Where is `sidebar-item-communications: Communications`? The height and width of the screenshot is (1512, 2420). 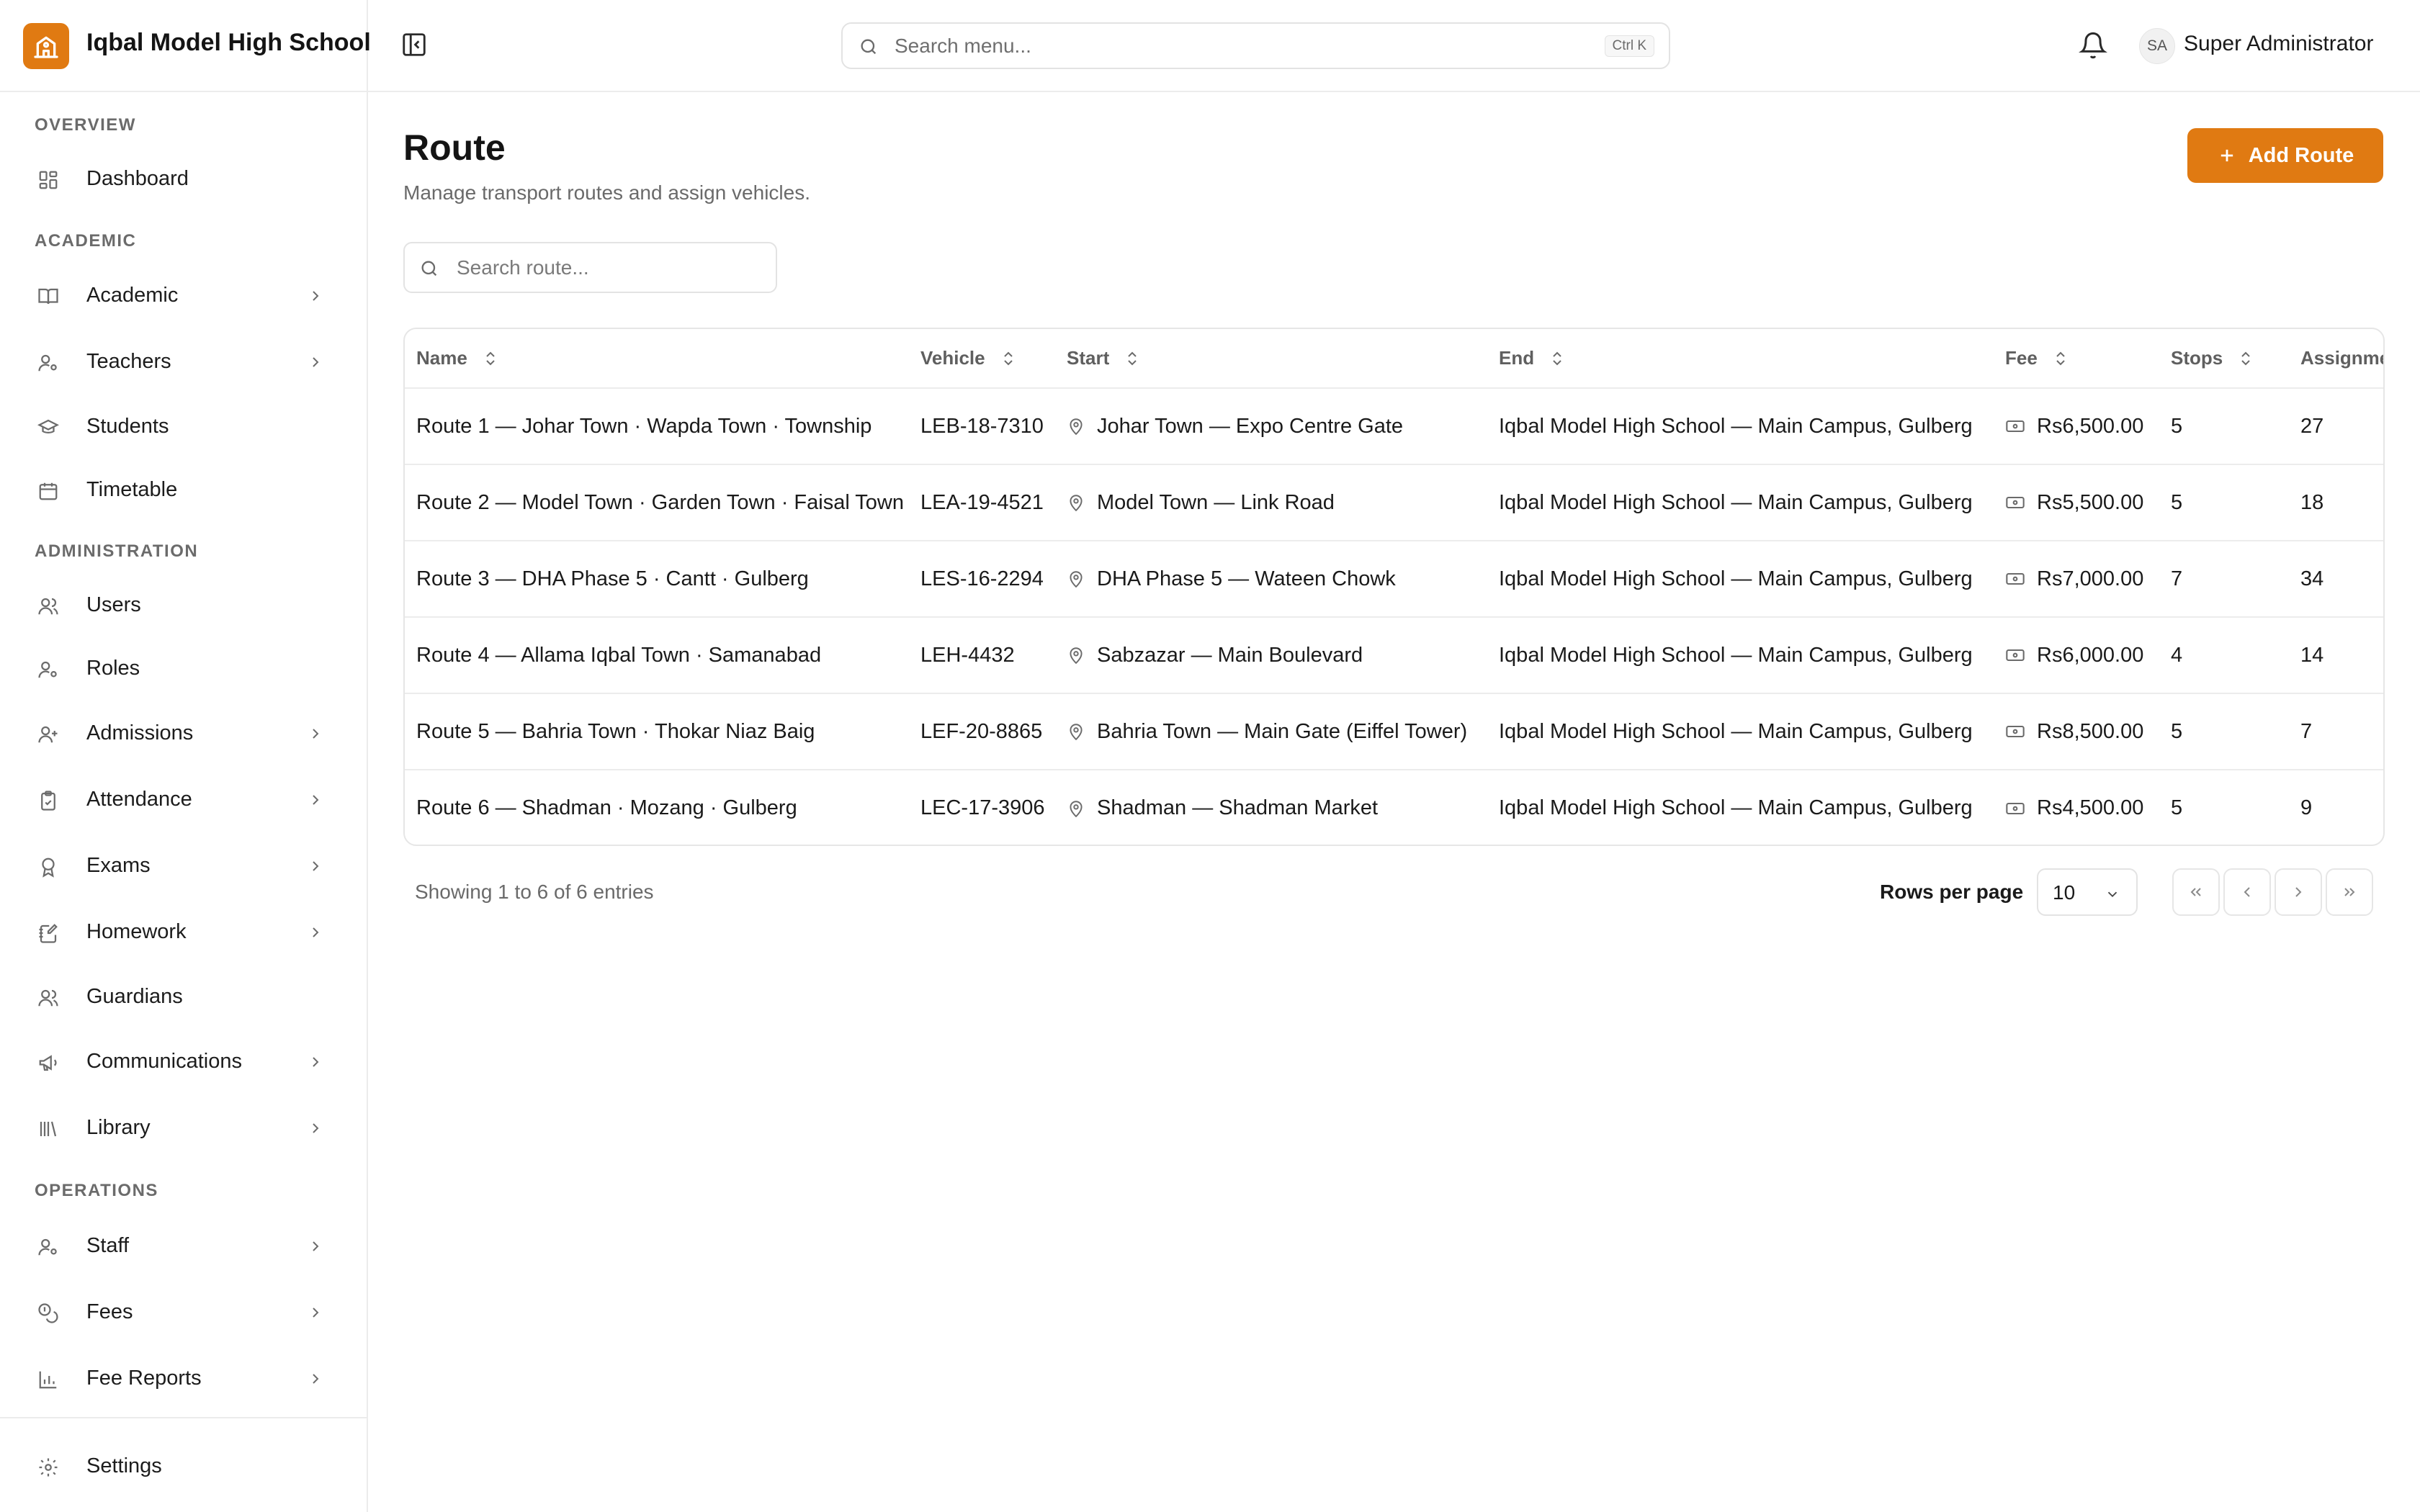
sidebar-item-communications: Communications is located at coordinates (181, 1060).